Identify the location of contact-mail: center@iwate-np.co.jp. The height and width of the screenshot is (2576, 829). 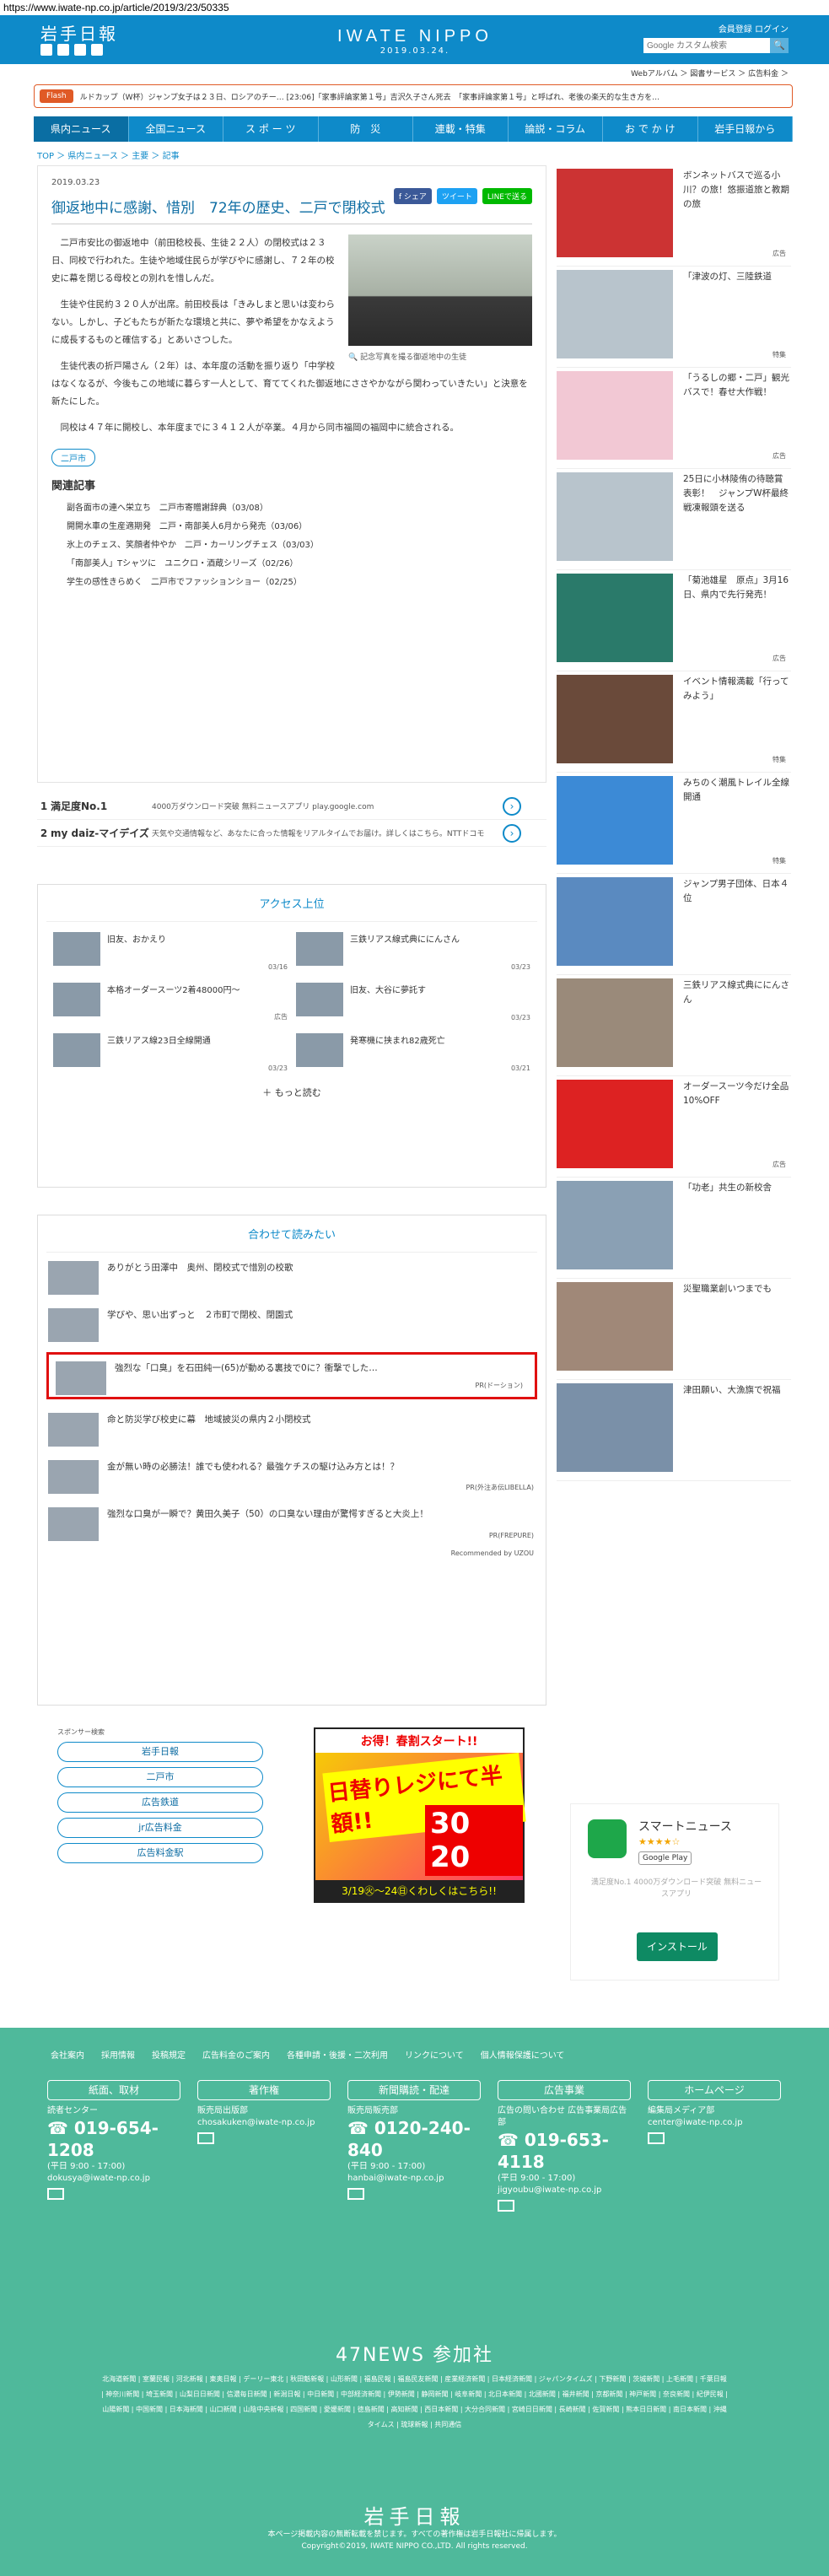
(714, 2123).